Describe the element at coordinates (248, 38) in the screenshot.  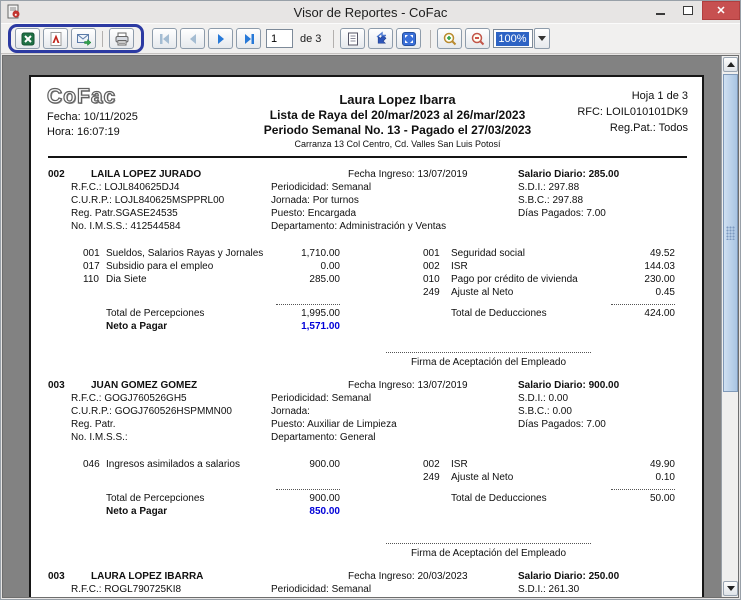
I see `last-page-button` at that location.